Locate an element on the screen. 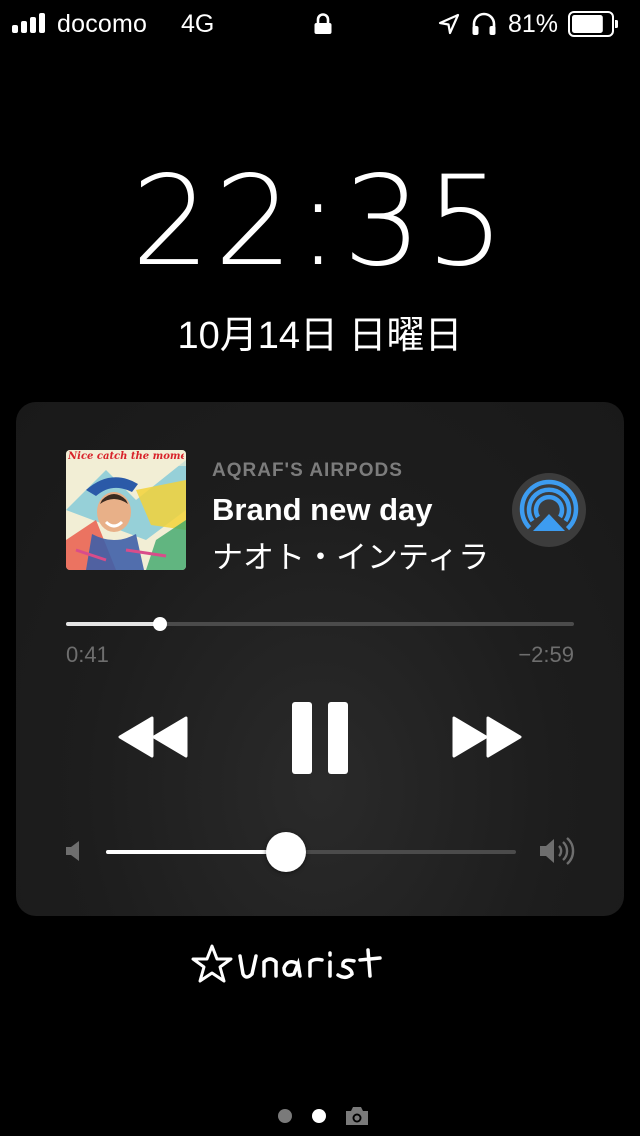 The height and width of the screenshot is (1136, 640). scrubber-handle is located at coordinates (159, 624).